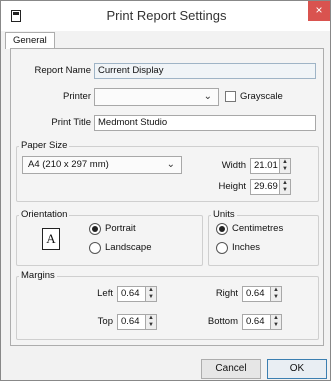 The width and height of the screenshot is (331, 381). I want to click on centimetres-label: Centimetres, so click(258, 228).